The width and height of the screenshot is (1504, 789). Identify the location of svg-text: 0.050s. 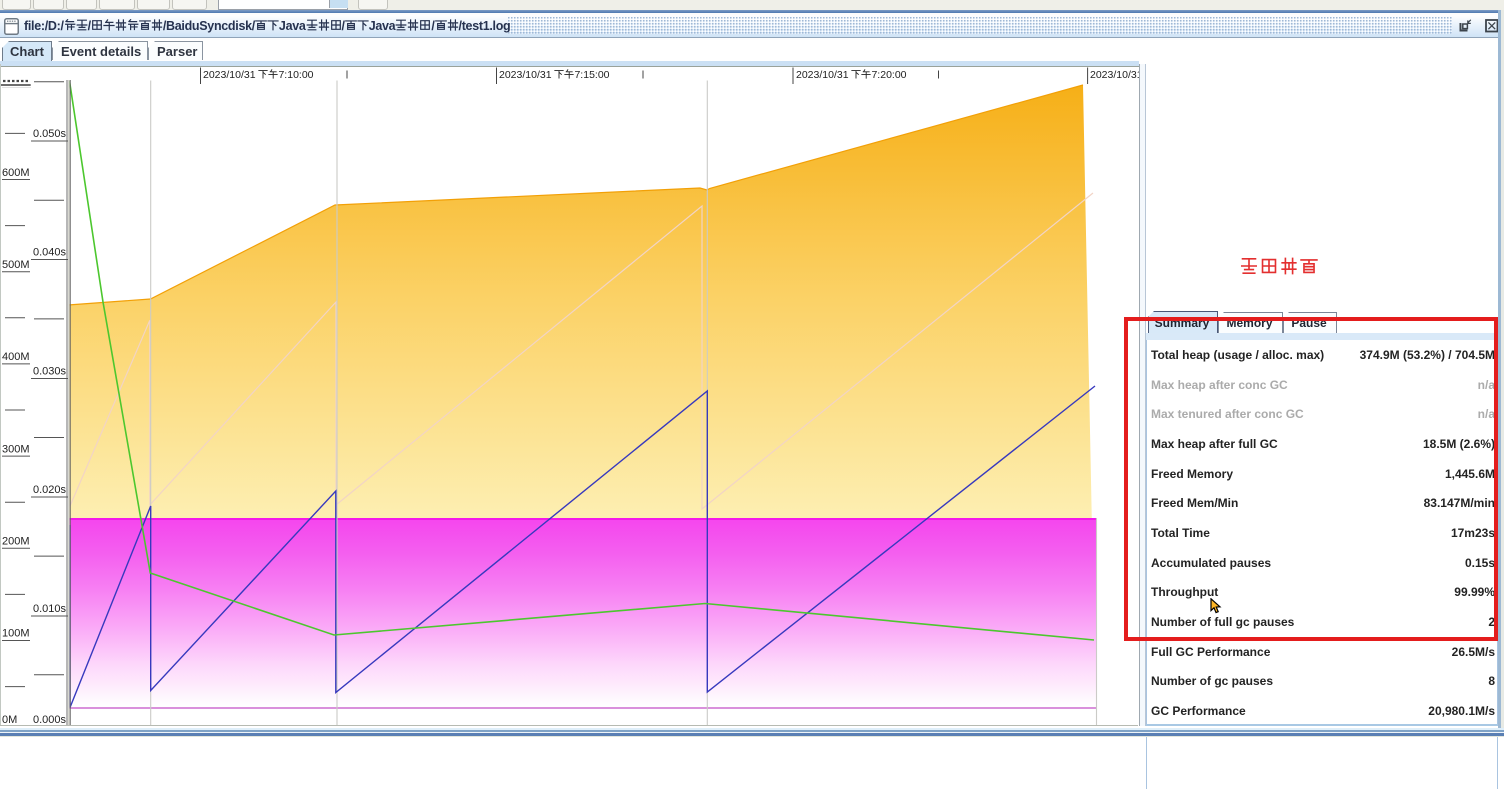
(50, 134).